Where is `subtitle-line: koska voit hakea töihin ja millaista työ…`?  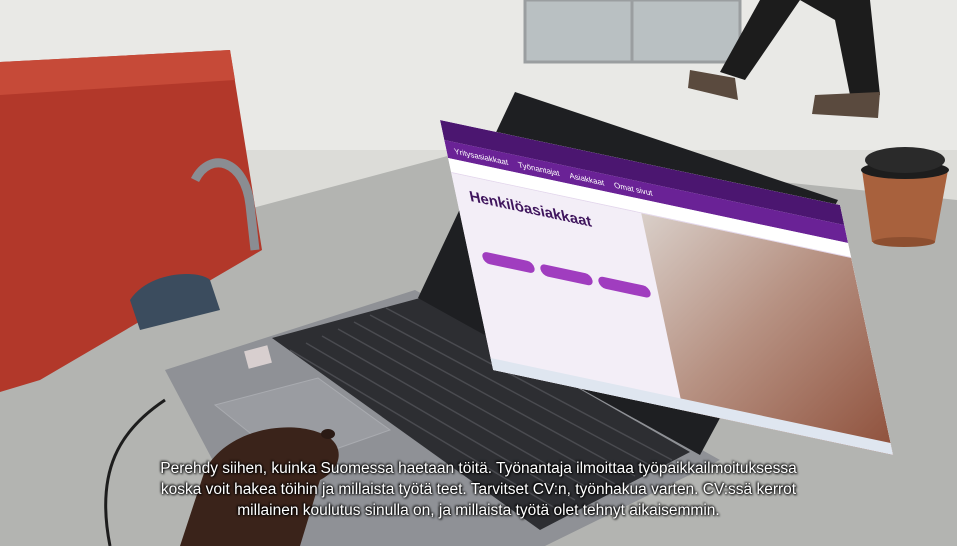 subtitle-line: koska voit hakea töihin ja millaista työ… is located at coordinates (478, 489).